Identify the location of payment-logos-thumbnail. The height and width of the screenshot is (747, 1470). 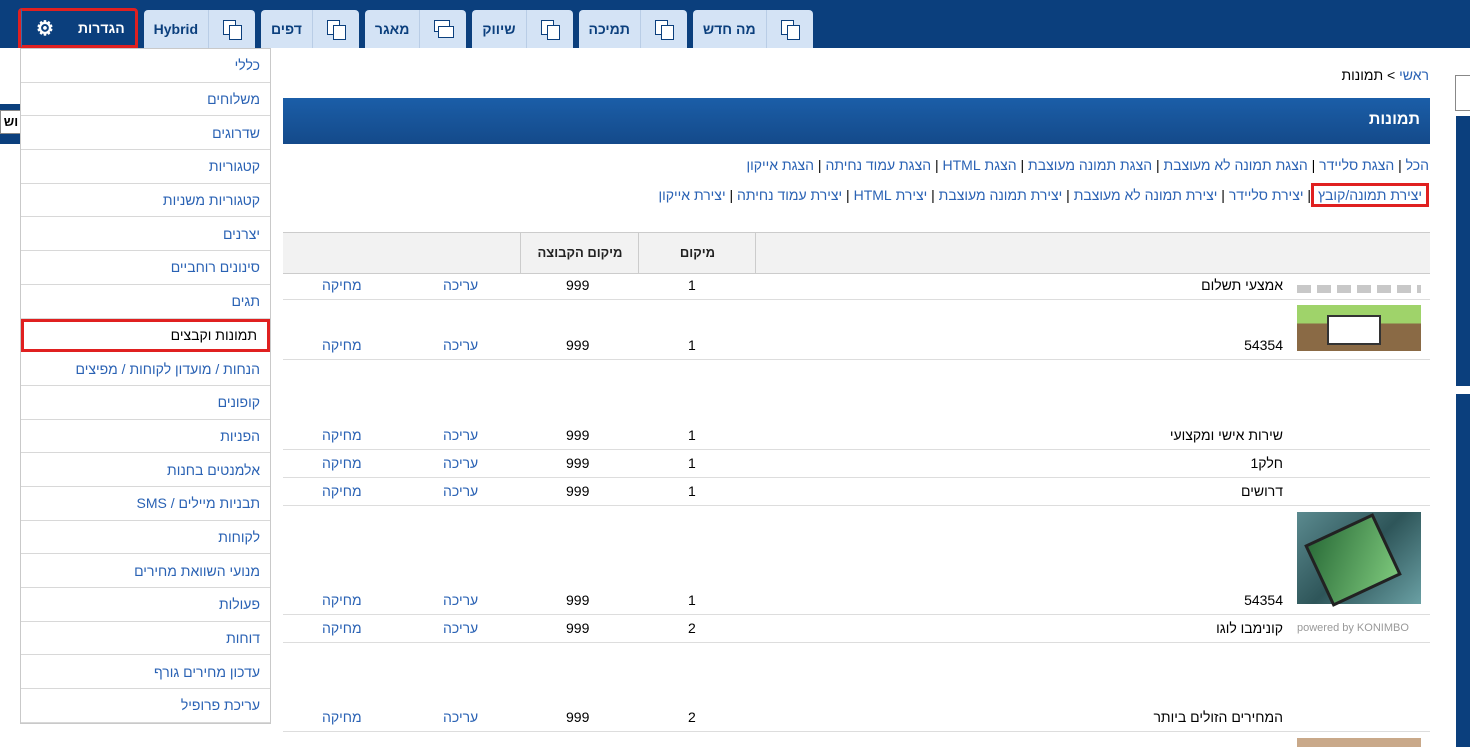
(1359, 289).